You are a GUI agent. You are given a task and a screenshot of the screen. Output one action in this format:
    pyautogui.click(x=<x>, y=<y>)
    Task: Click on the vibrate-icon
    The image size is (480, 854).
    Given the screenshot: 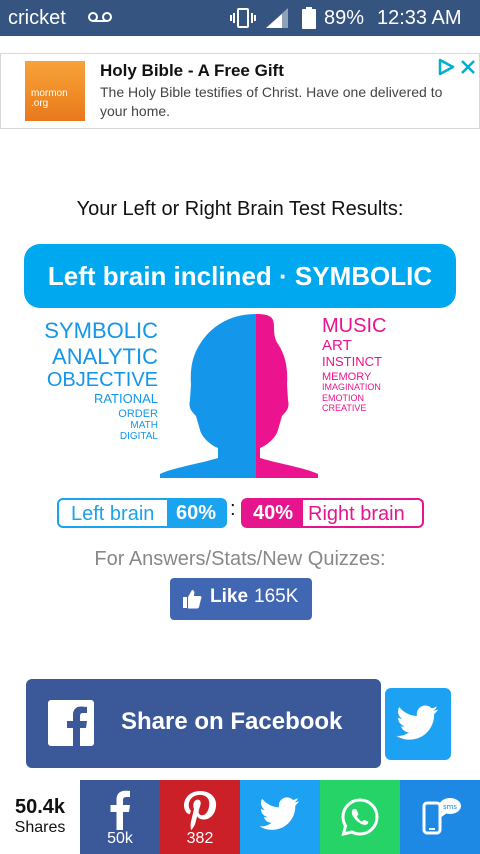 What is the action you would take?
    pyautogui.click(x=243, y=20)
    